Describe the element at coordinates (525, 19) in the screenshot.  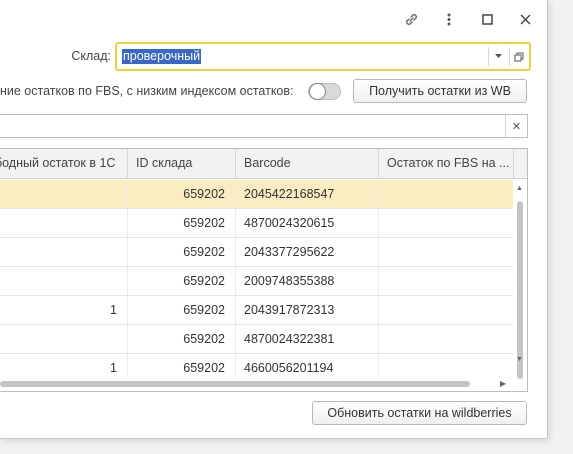
I see `close-icon` at that location.